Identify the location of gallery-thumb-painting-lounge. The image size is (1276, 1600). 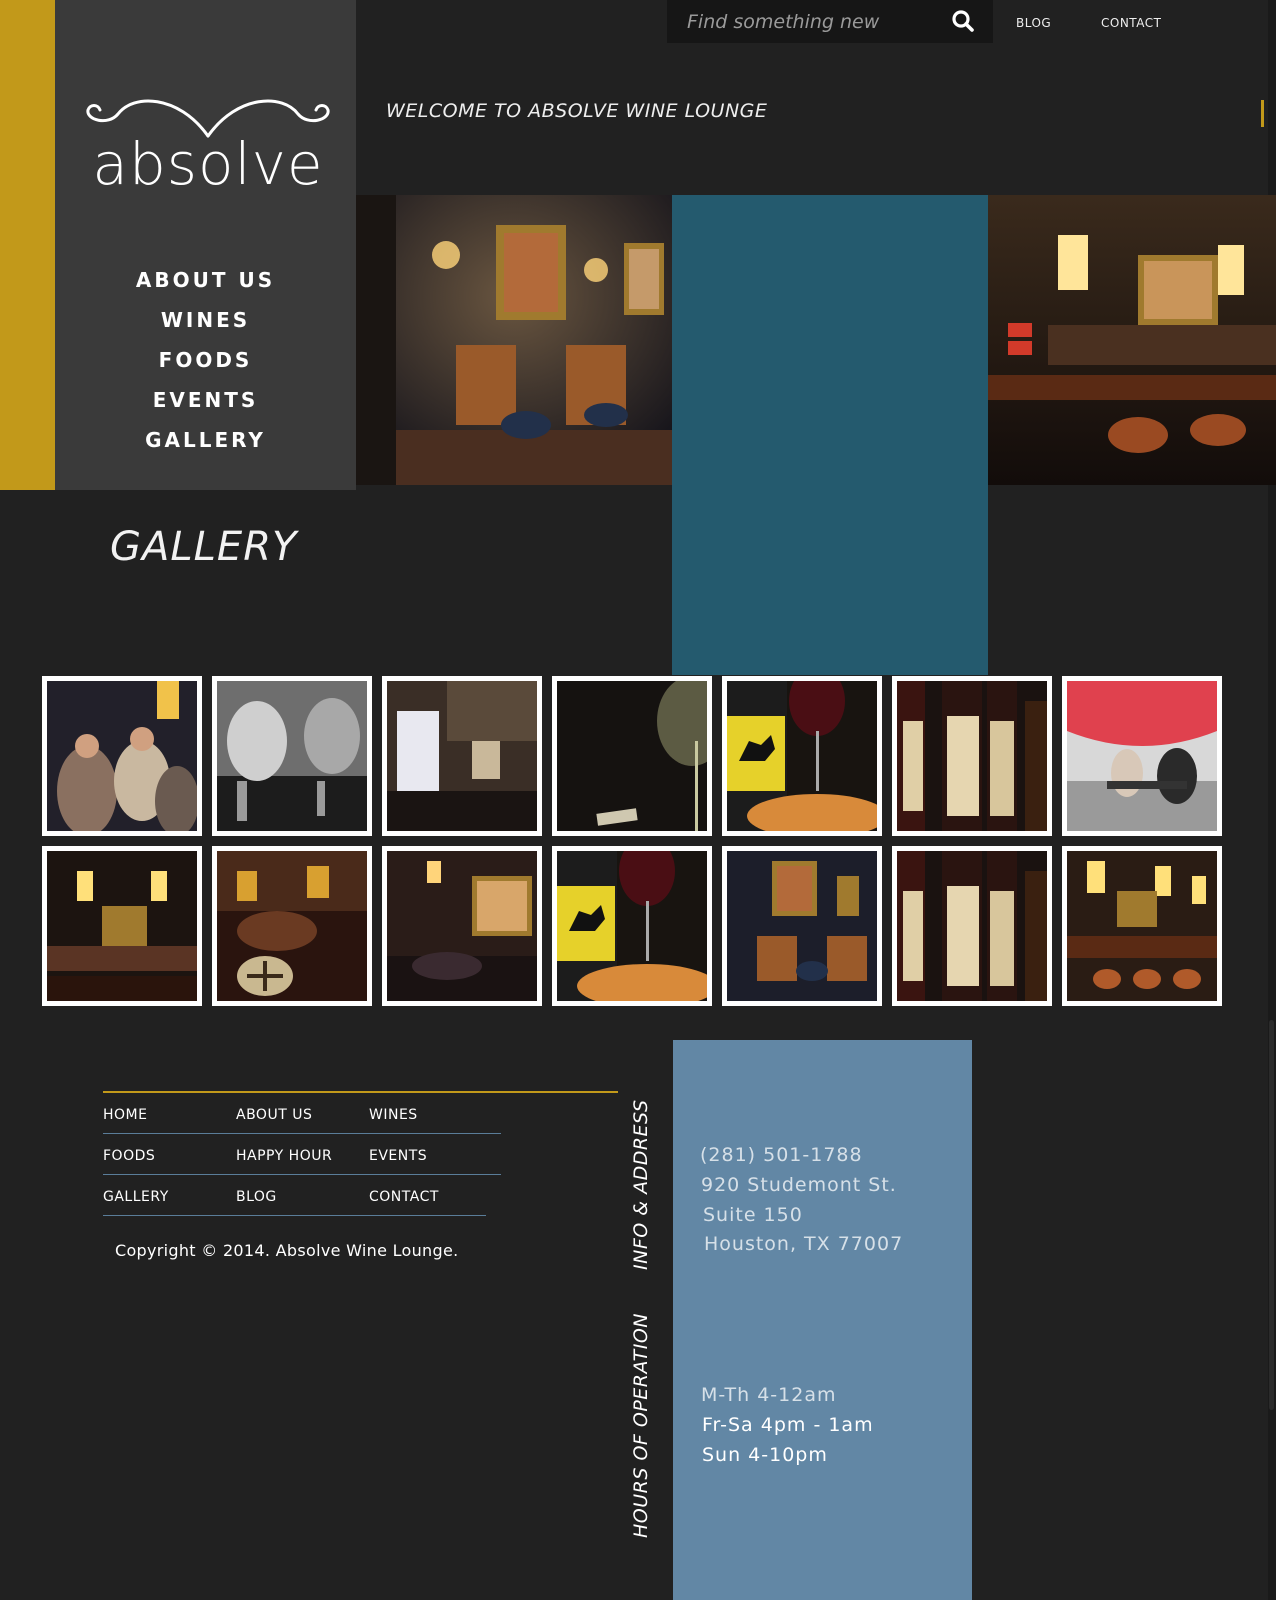
(462, 926).